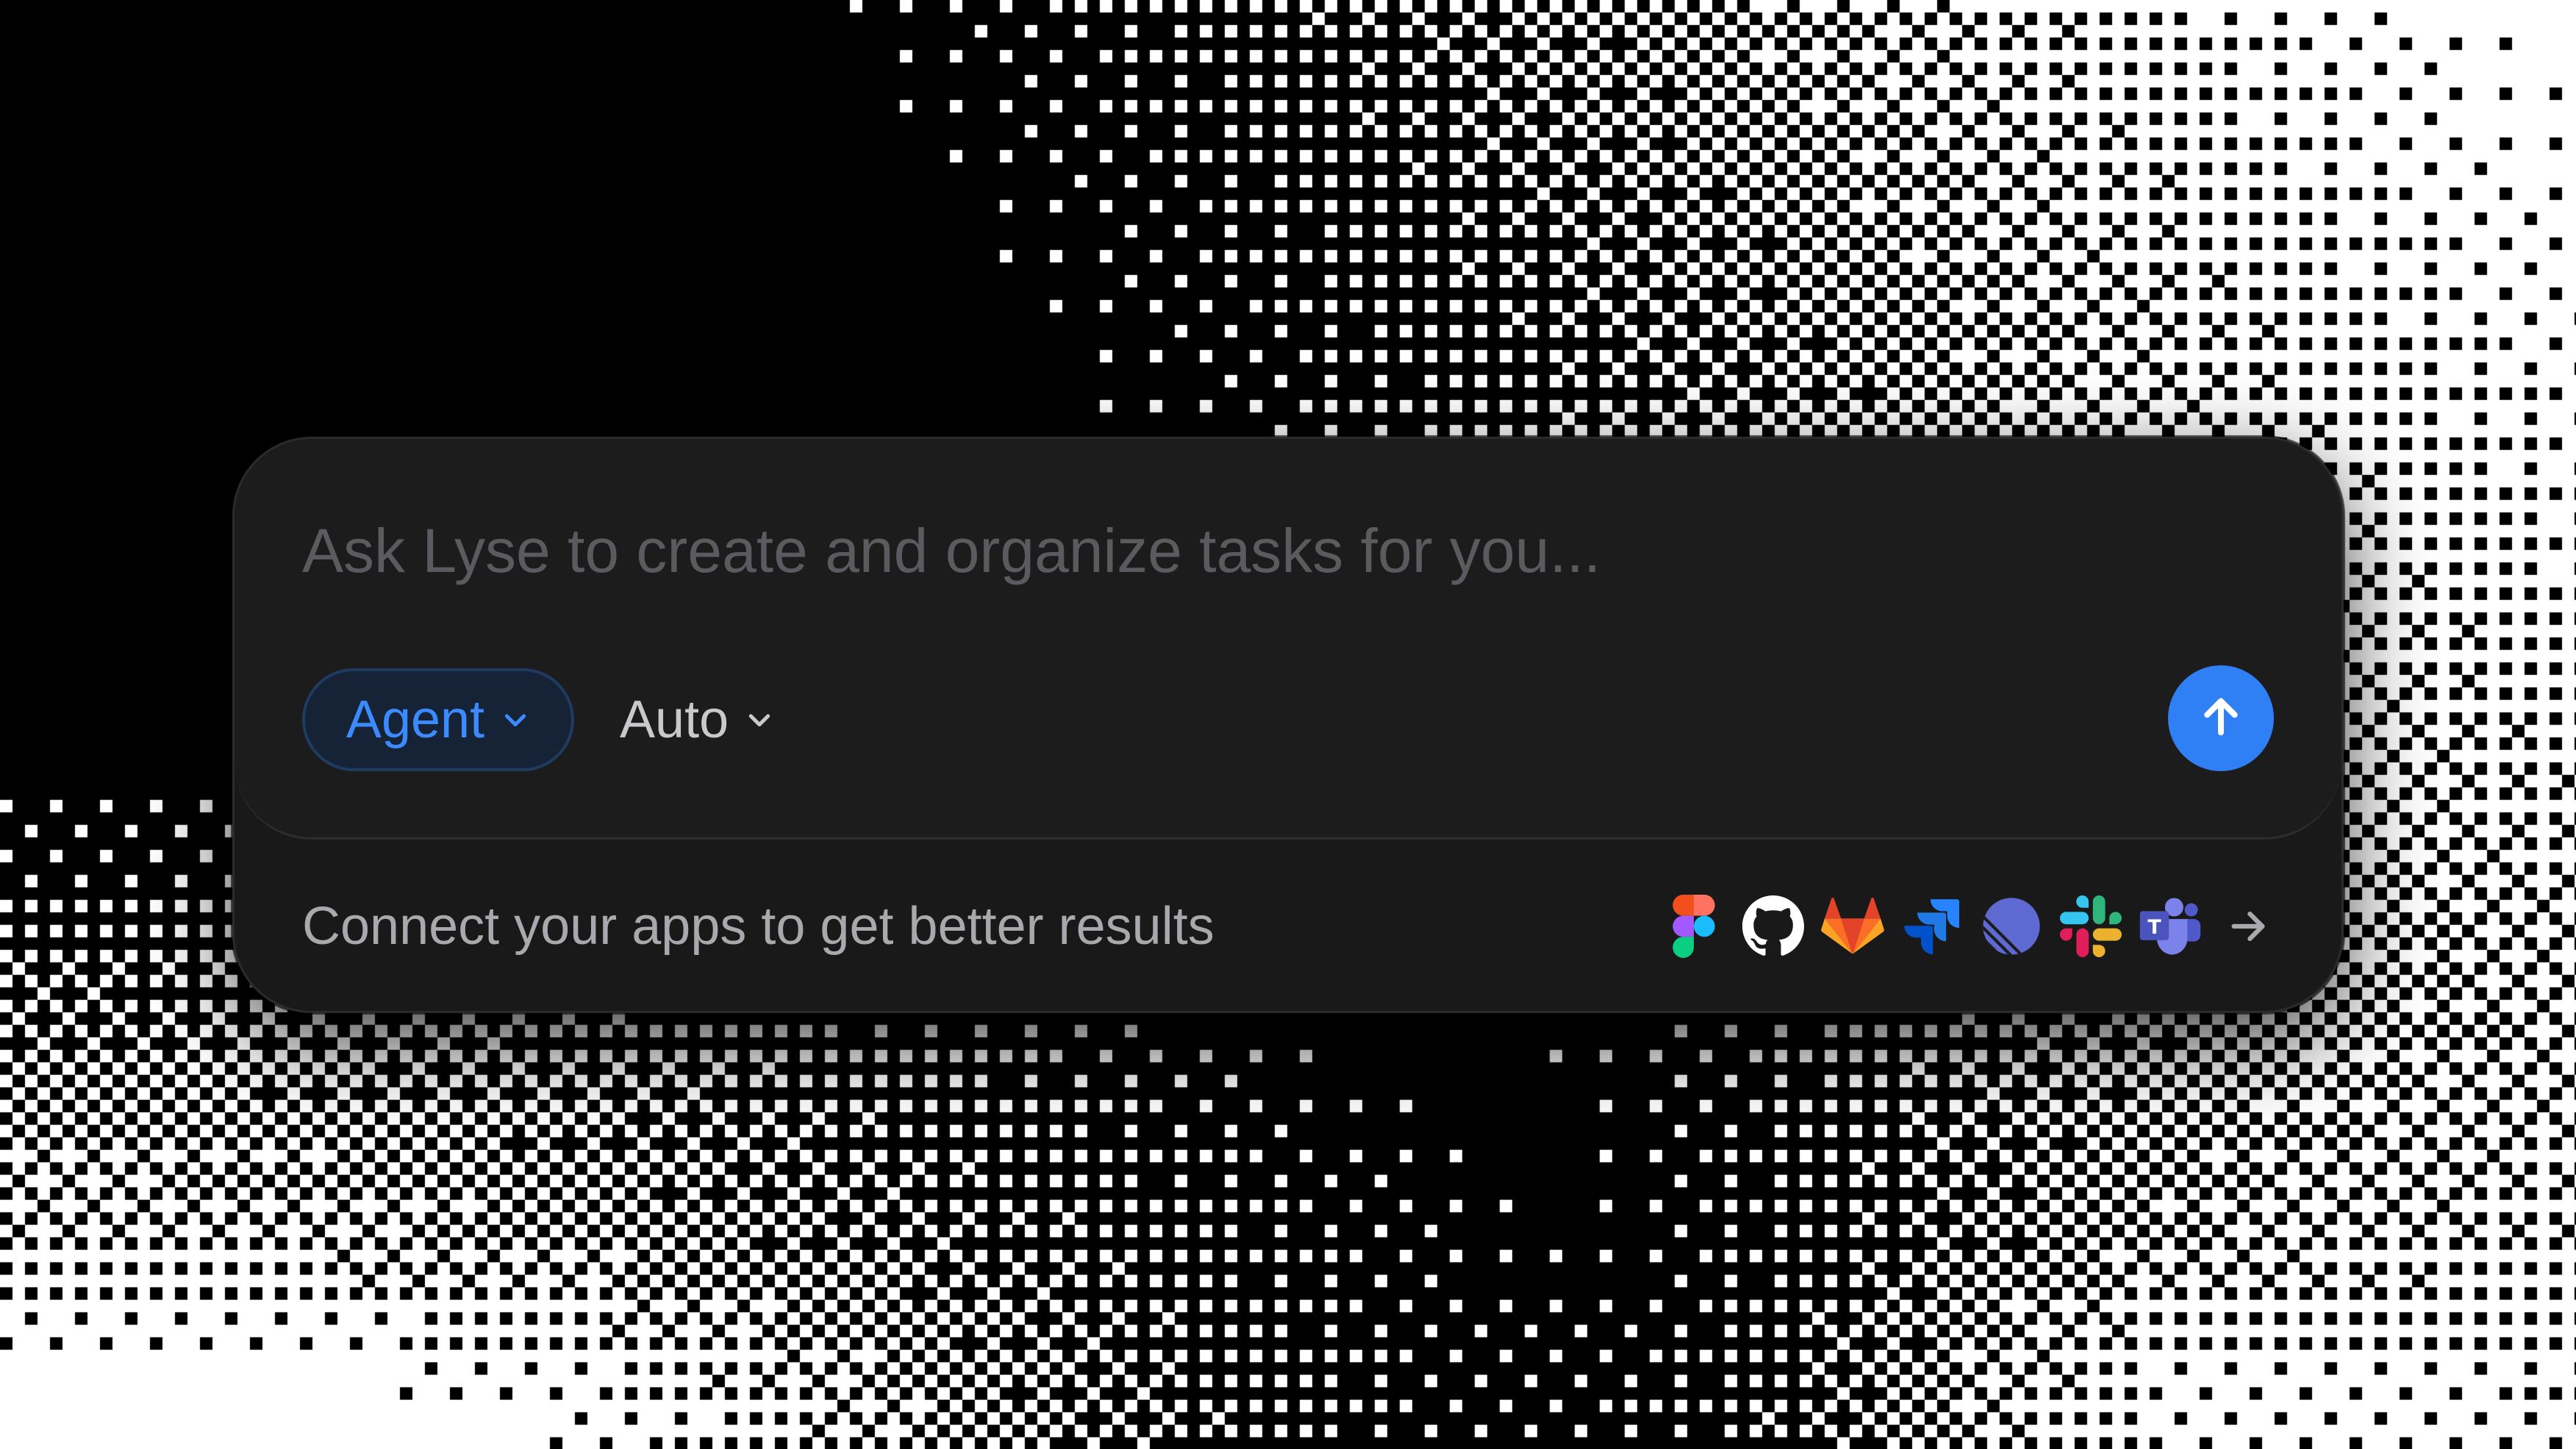 Image resolution: width=2576 pixels, height=1449 pixels. I want to click on model-label: Auto, so click(674, 719).